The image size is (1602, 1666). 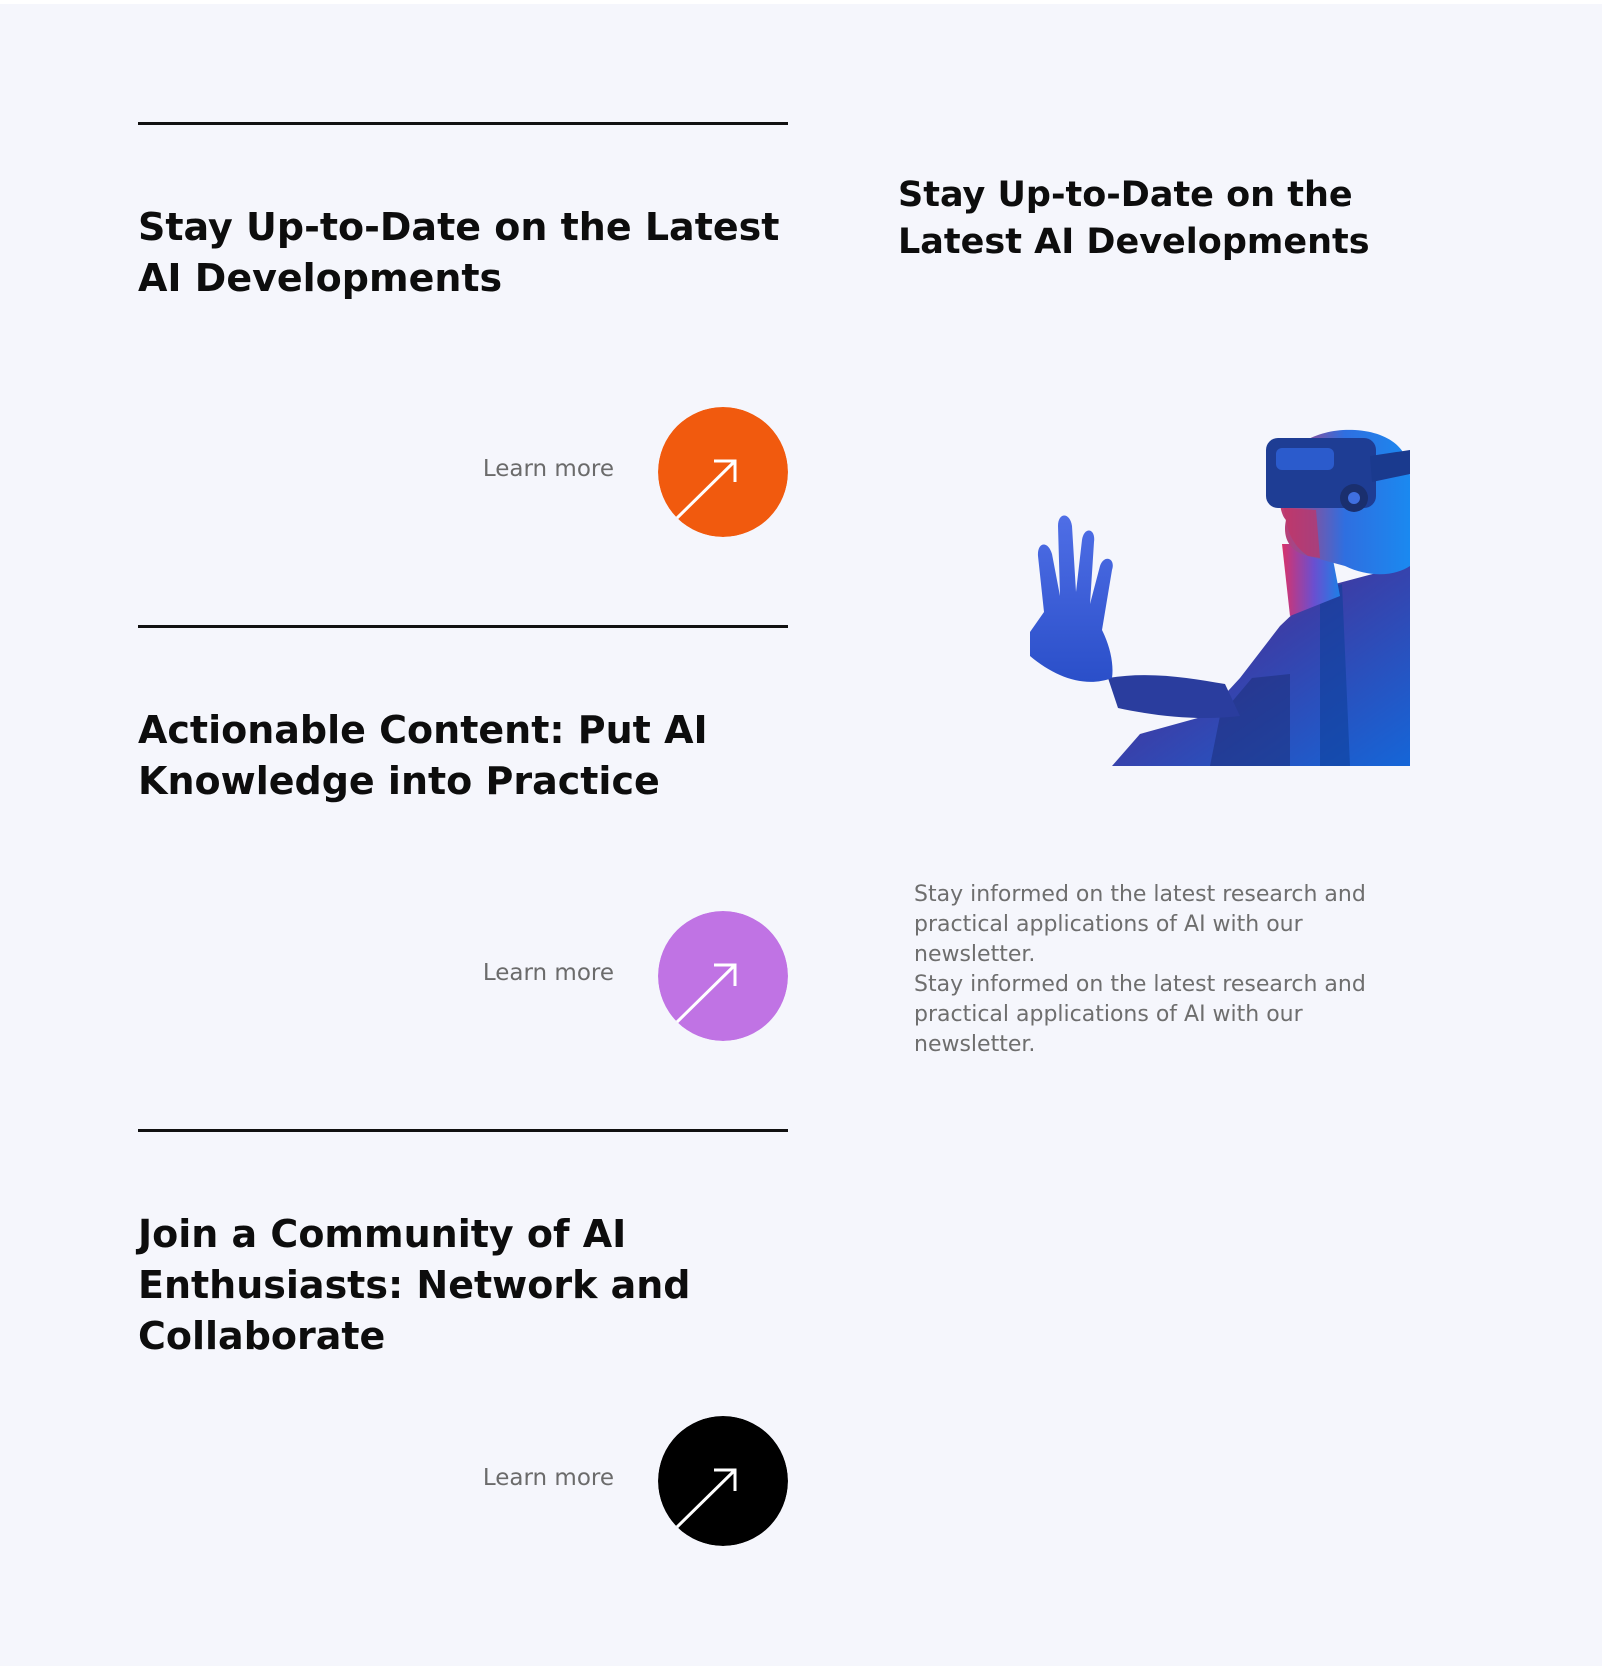 I want to click on vr-headset-person-image, so click(x=1200, y=591).